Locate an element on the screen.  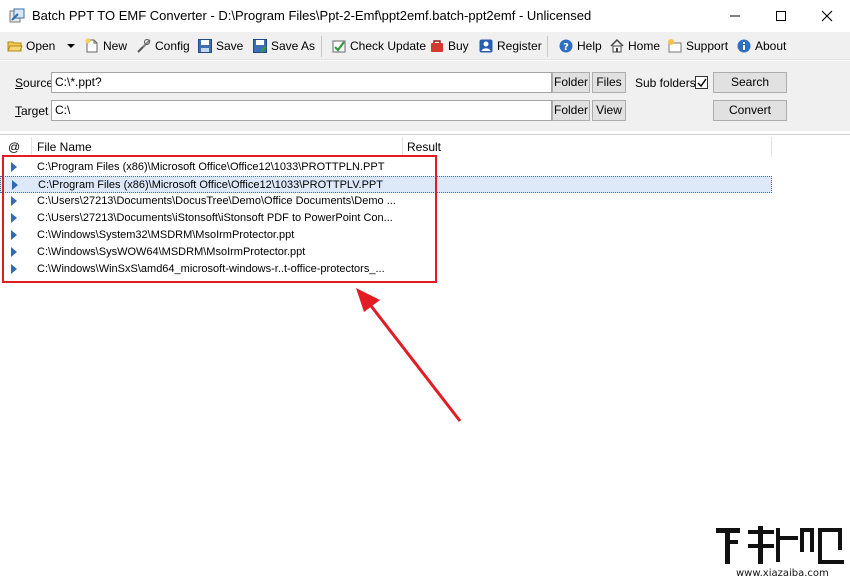
save-as-button: Save As is located at coordinates (283, 46).